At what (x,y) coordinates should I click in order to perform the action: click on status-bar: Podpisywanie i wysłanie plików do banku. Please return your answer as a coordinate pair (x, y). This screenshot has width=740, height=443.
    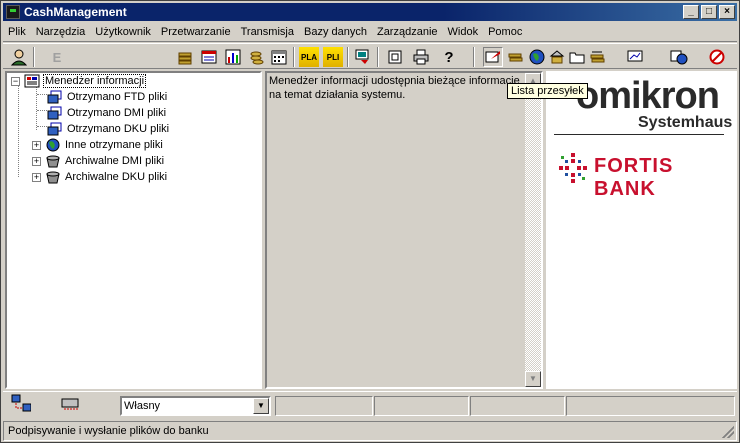
    Looking at the image, I should click on (370, 431).